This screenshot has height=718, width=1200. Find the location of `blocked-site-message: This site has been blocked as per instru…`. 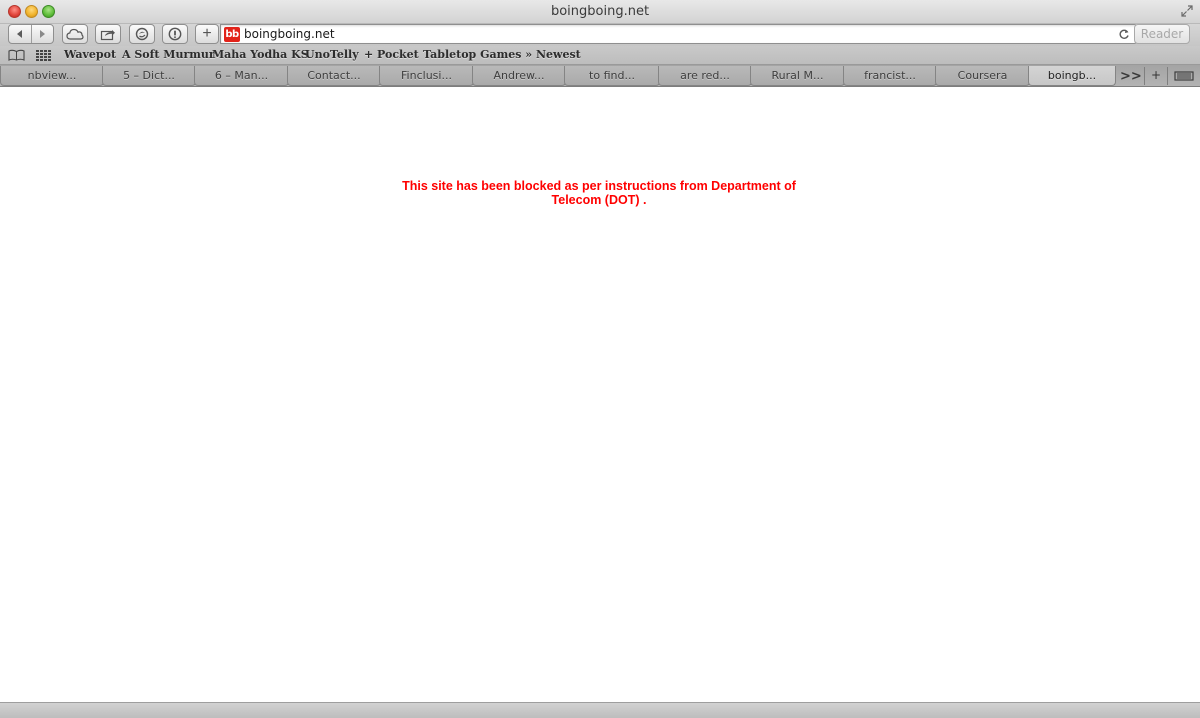

blocked-site-message: This site has been blocked as per instru… is located at coordinates (599, 193).